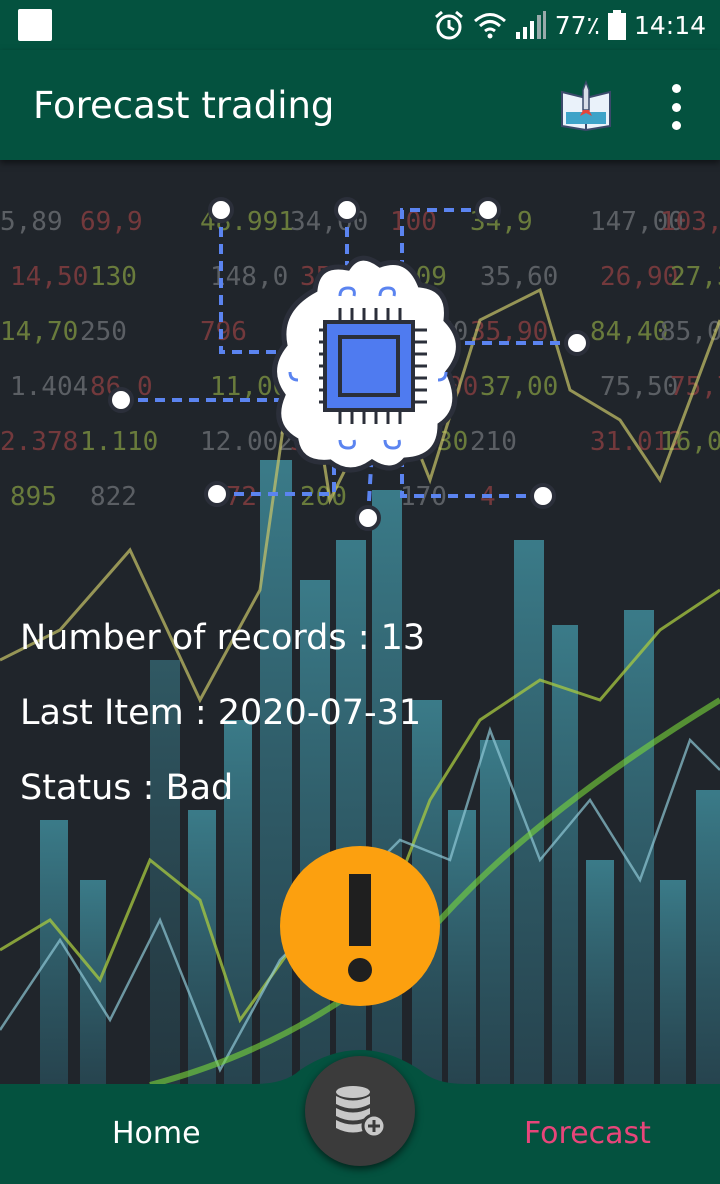 Image resolution: width=720 pixels, height=1184 pixels. I want to click on warning-icon, so click(360, 926).